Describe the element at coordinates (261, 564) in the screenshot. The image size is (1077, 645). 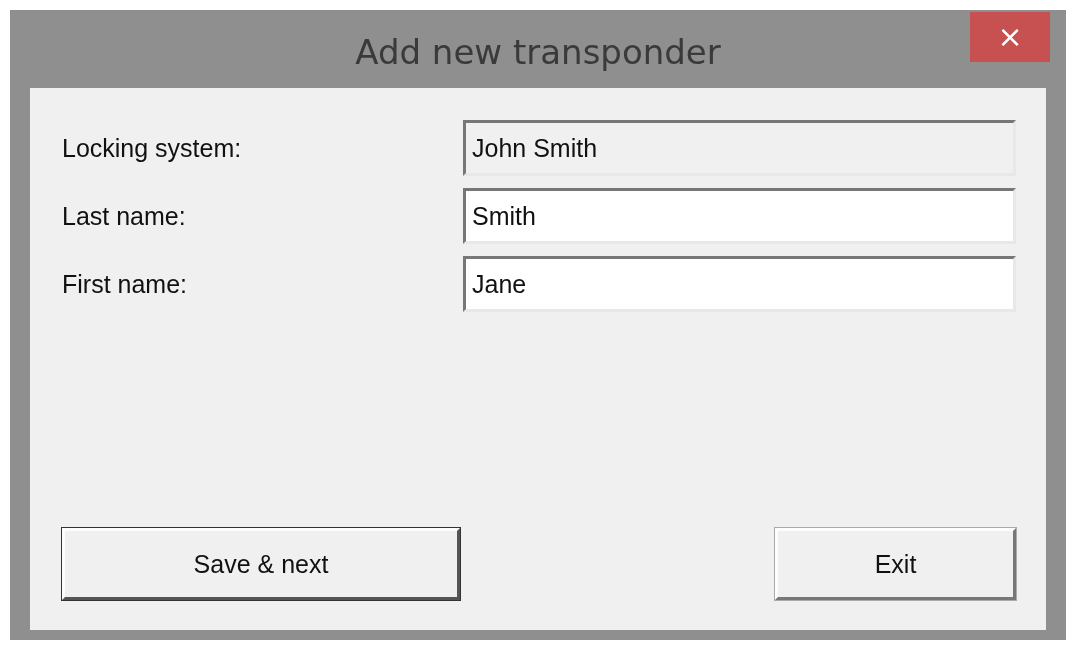
I see `save-button: Save & next` at that location.